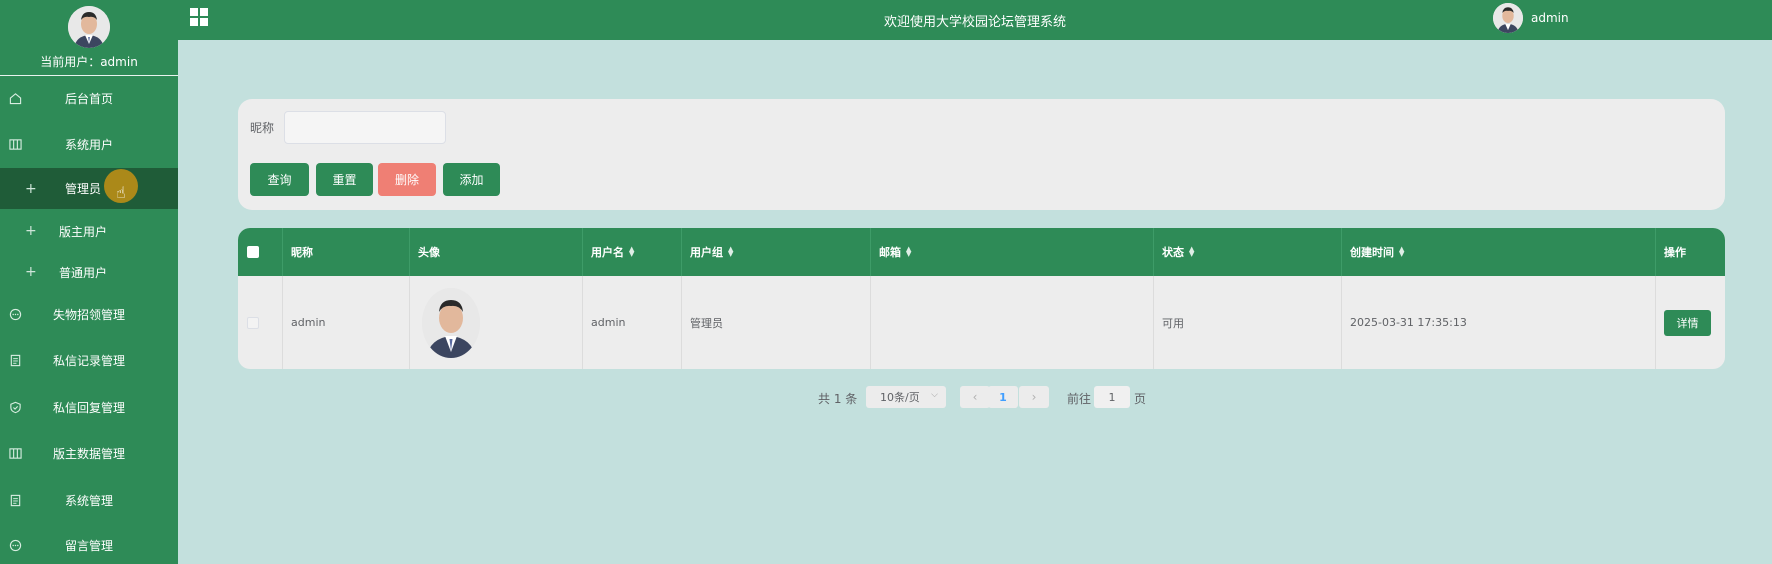 The width and height of the screenshot is (1772, 564). Describe the element at coordinates (89, 360) in the screenshot. I see `sidebar-item-private-messages: 私信记录管理` at that location.